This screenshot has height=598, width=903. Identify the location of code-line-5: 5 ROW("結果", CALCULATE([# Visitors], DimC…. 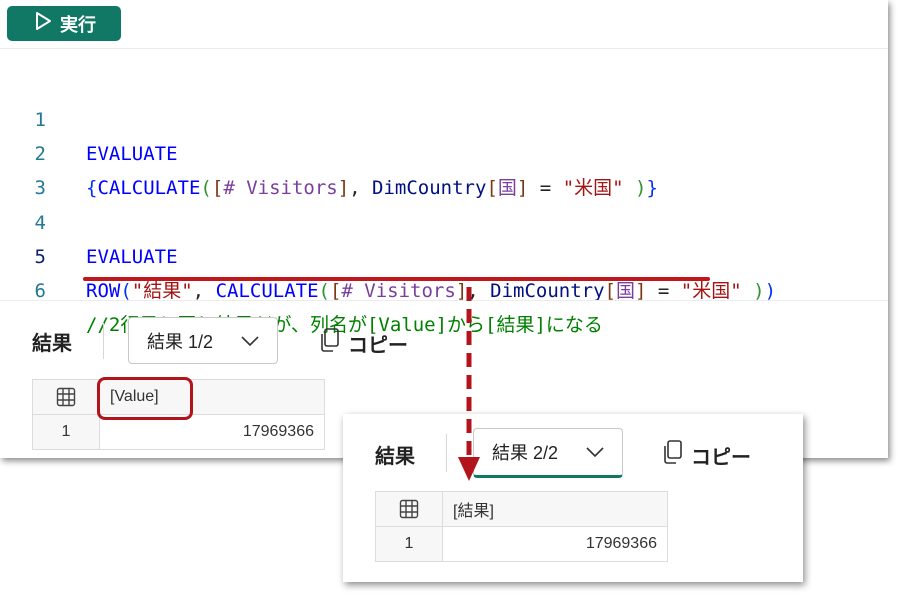
(388, 254).